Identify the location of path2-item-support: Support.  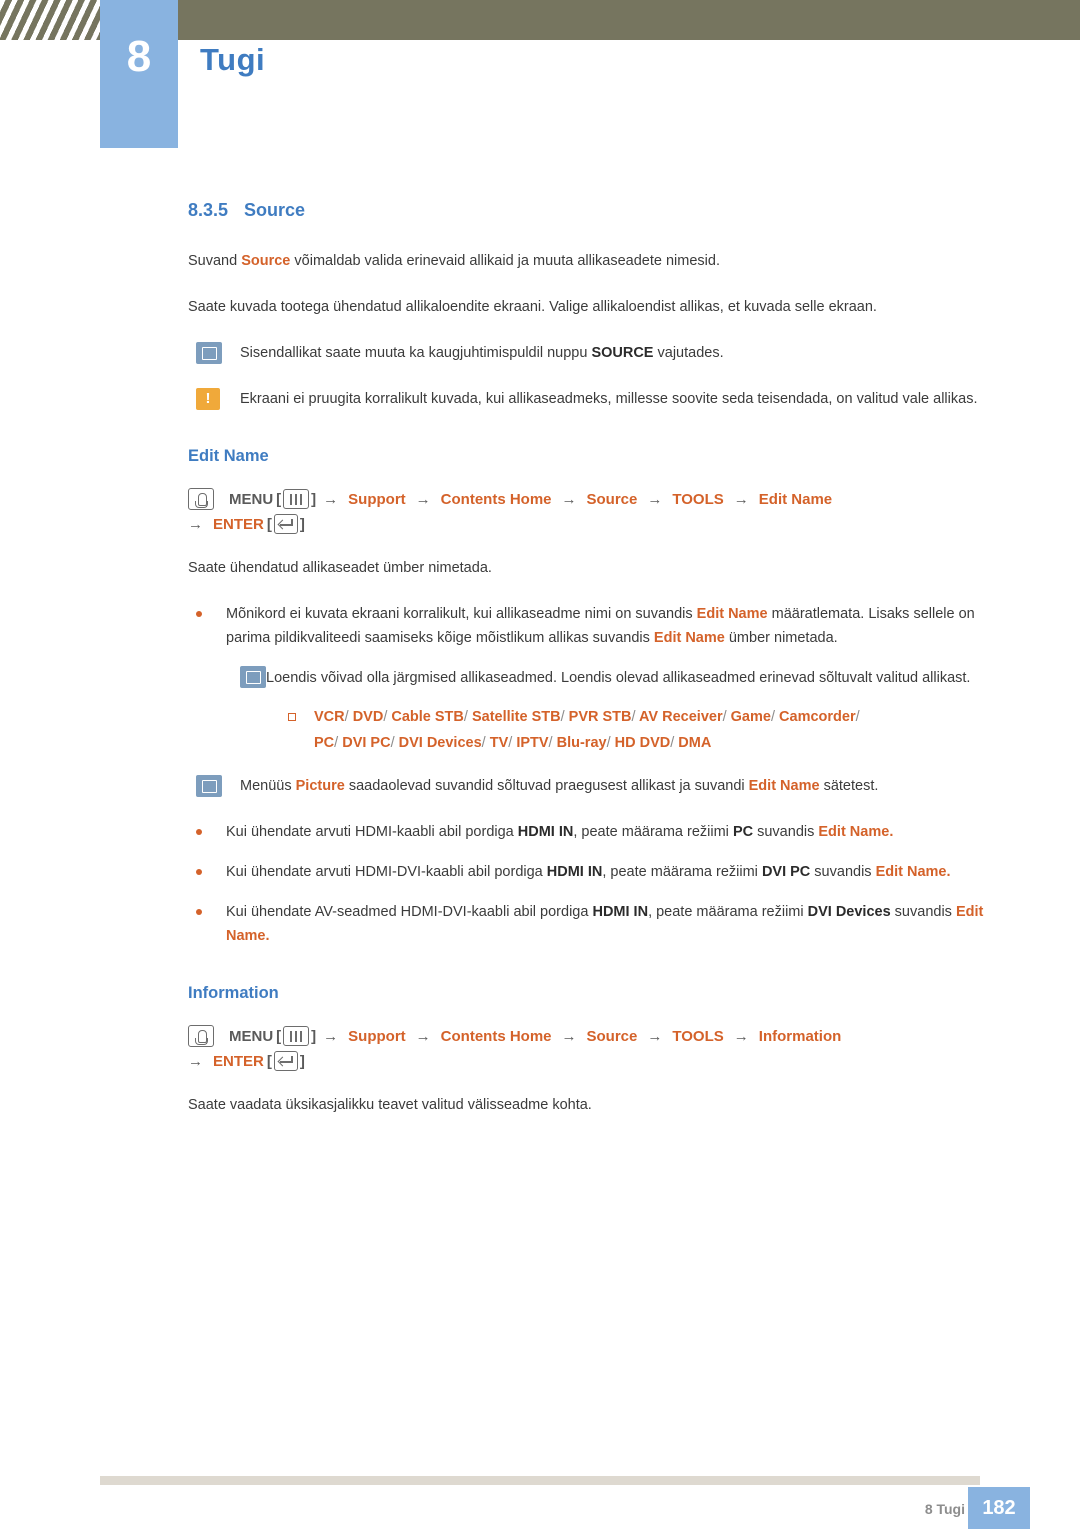
(377, 1036).